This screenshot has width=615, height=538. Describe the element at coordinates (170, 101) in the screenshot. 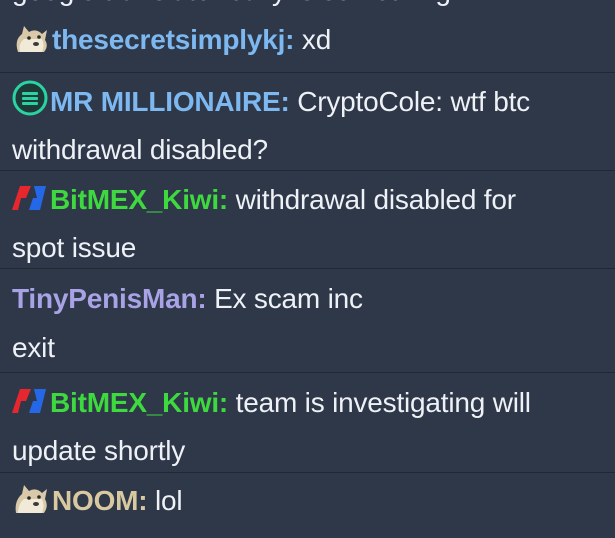

I see `username: MR MILLIONAIRE:` at that location.